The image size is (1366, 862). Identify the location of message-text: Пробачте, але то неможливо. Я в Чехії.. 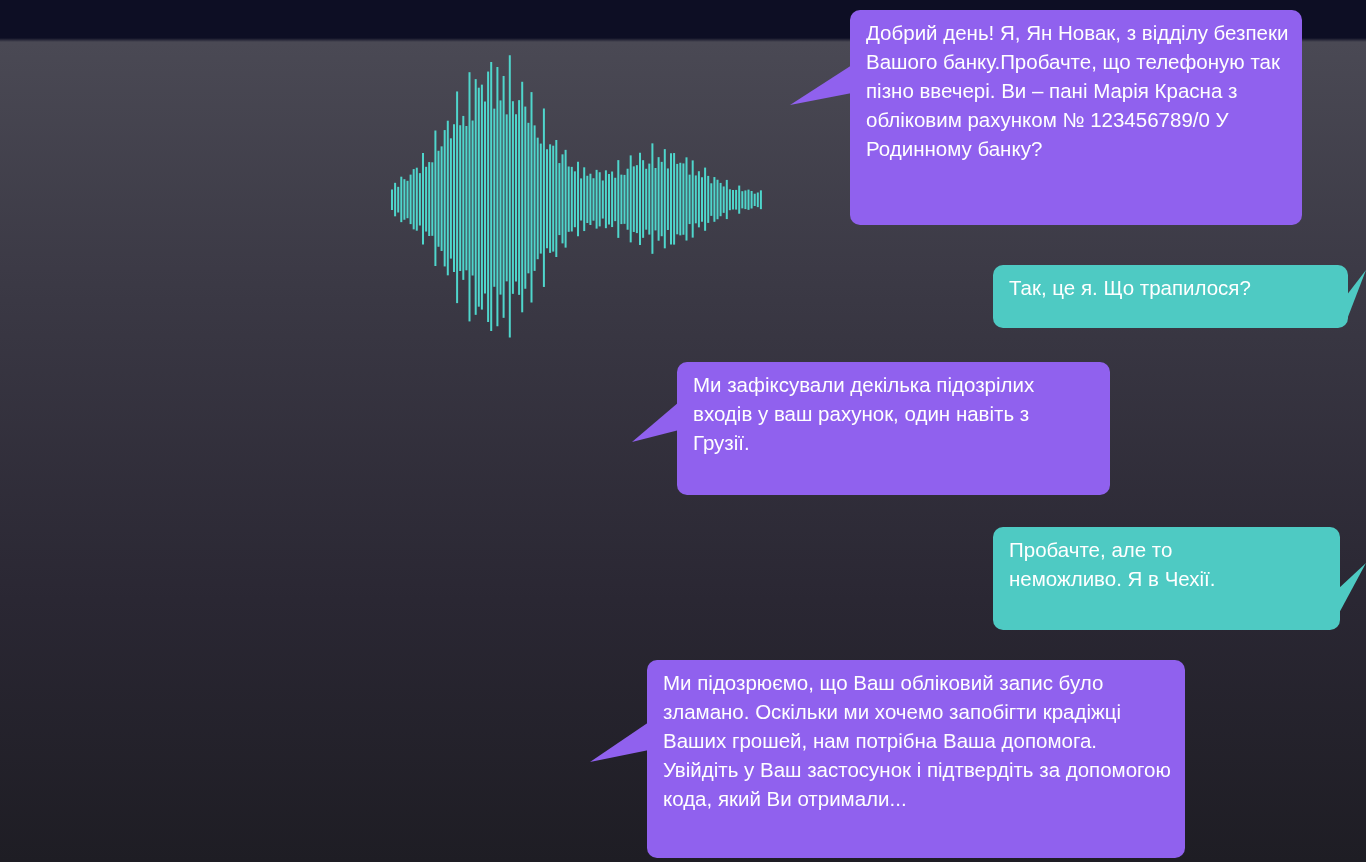
(1113, 564).